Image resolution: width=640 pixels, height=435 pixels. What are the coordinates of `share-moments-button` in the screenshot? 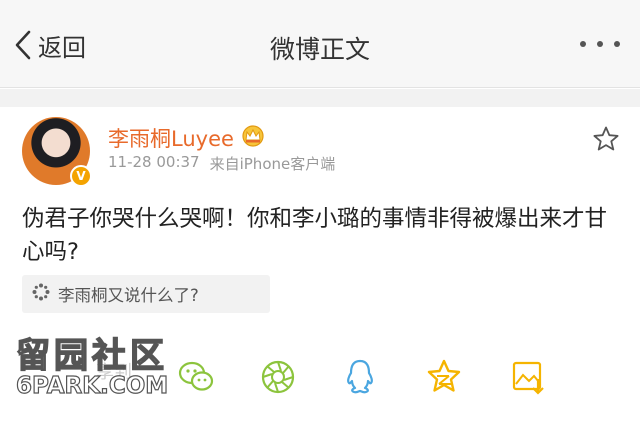 It's located at (278, 377).